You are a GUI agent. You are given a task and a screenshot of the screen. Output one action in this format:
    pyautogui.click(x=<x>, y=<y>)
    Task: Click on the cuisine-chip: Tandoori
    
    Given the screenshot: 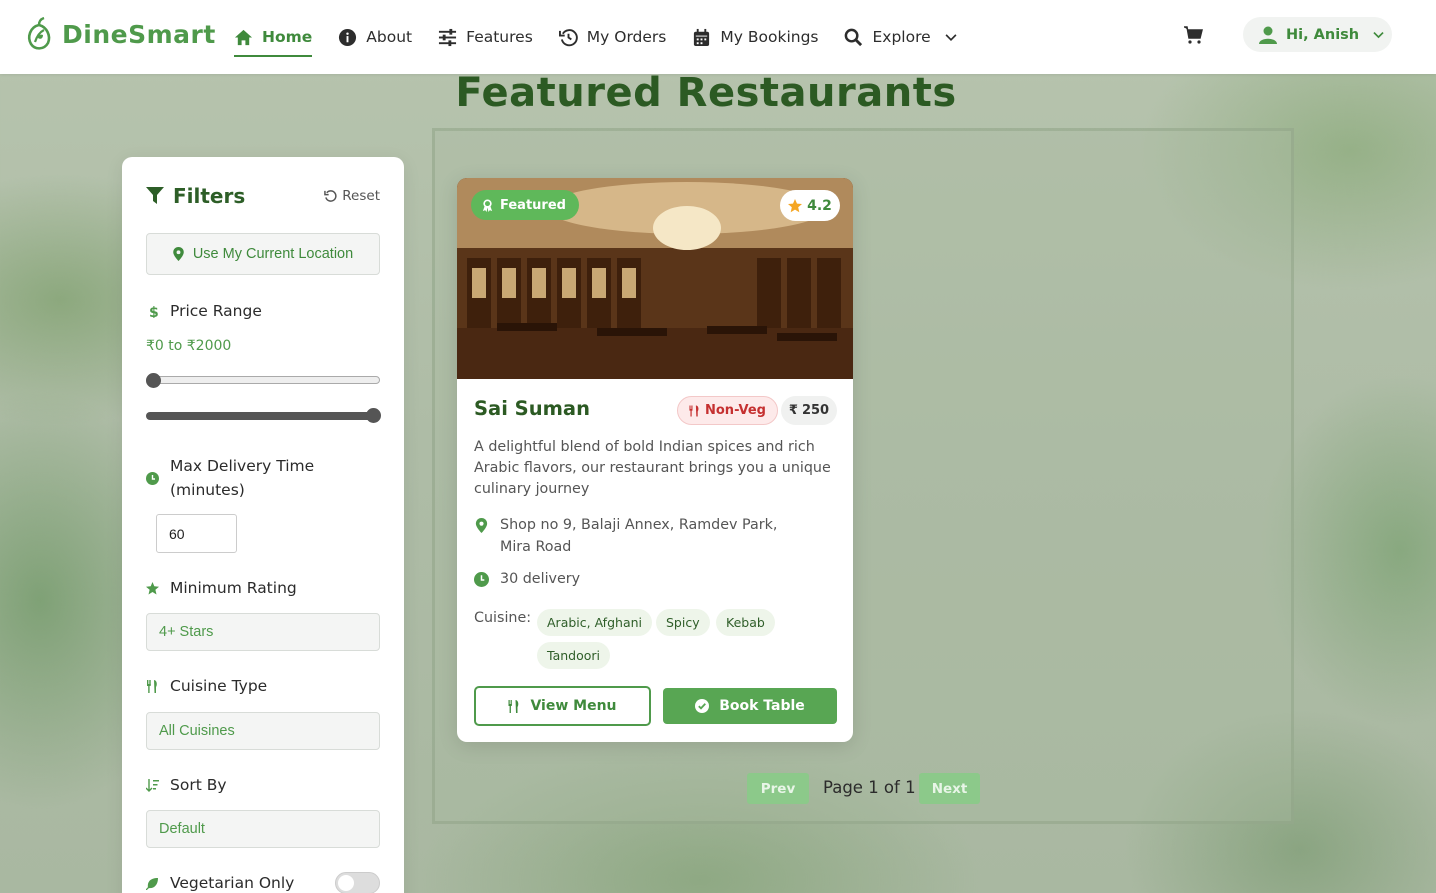 What is the action you would take?
    pyautogui.click(x=573, y=655)
    